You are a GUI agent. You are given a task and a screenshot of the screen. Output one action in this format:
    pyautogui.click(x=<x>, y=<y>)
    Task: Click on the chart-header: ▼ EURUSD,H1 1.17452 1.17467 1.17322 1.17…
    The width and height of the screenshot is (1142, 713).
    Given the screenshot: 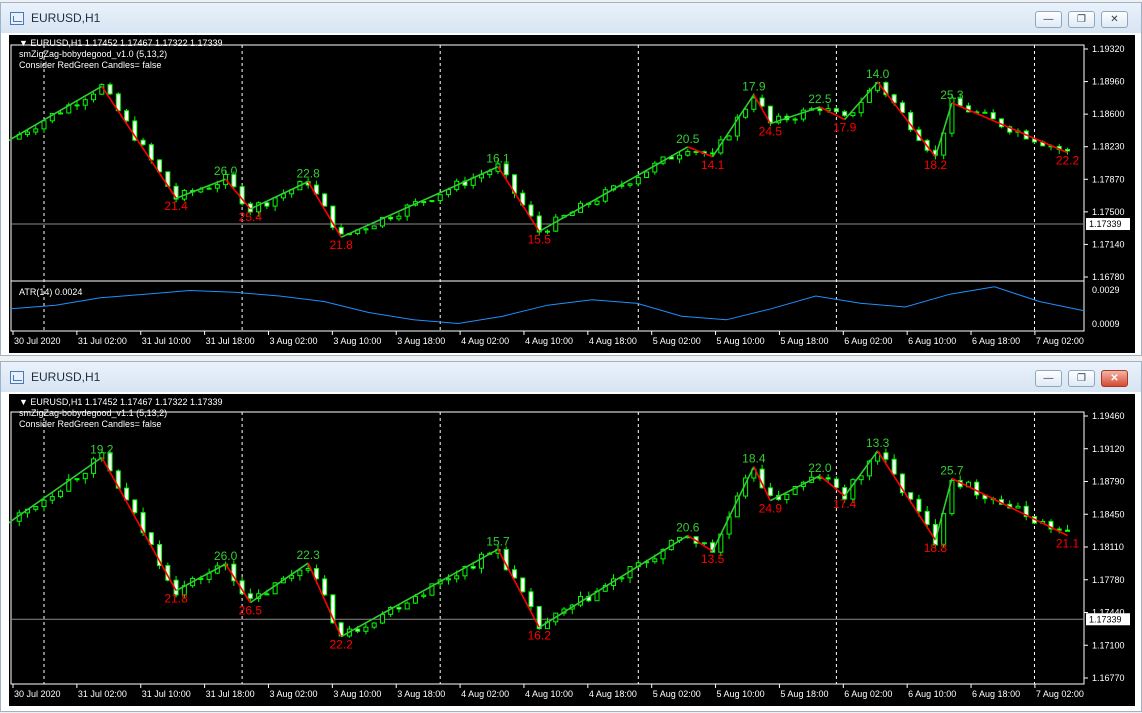 What is the action you would take?
    pyautogui.click(x=121, y=54)
    